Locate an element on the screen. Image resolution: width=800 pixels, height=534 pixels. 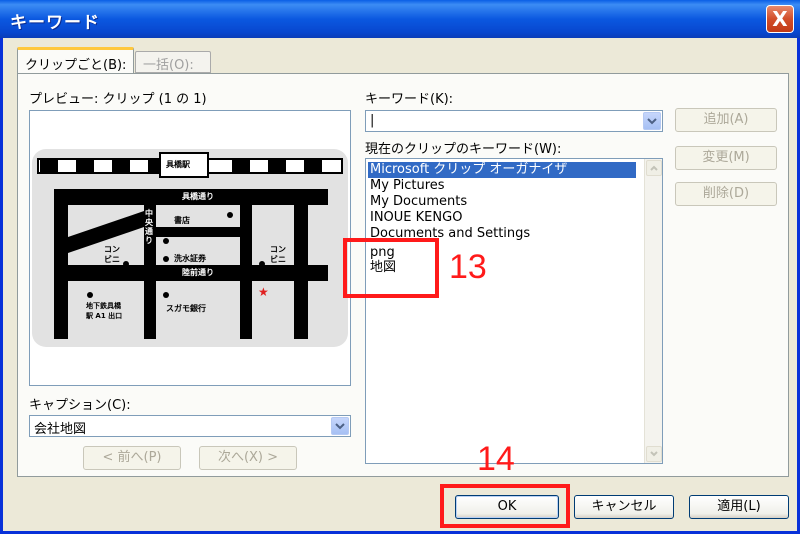
add-button: 追加(A) is located at coordinates (726, 120).